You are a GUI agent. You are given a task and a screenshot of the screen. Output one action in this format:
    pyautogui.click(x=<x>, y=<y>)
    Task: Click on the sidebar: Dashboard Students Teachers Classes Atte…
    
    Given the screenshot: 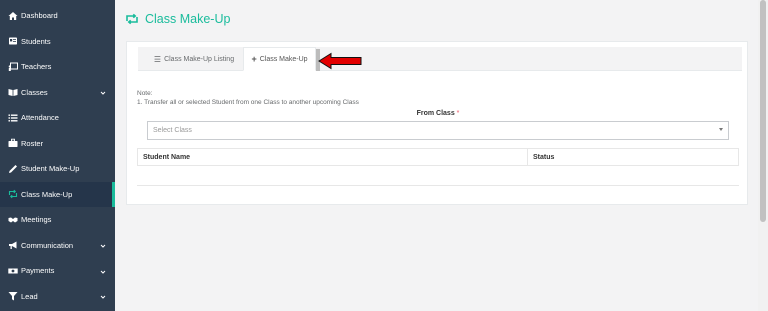 What is the action you would take?
    pyautogui.click(x=57, y=155)
    